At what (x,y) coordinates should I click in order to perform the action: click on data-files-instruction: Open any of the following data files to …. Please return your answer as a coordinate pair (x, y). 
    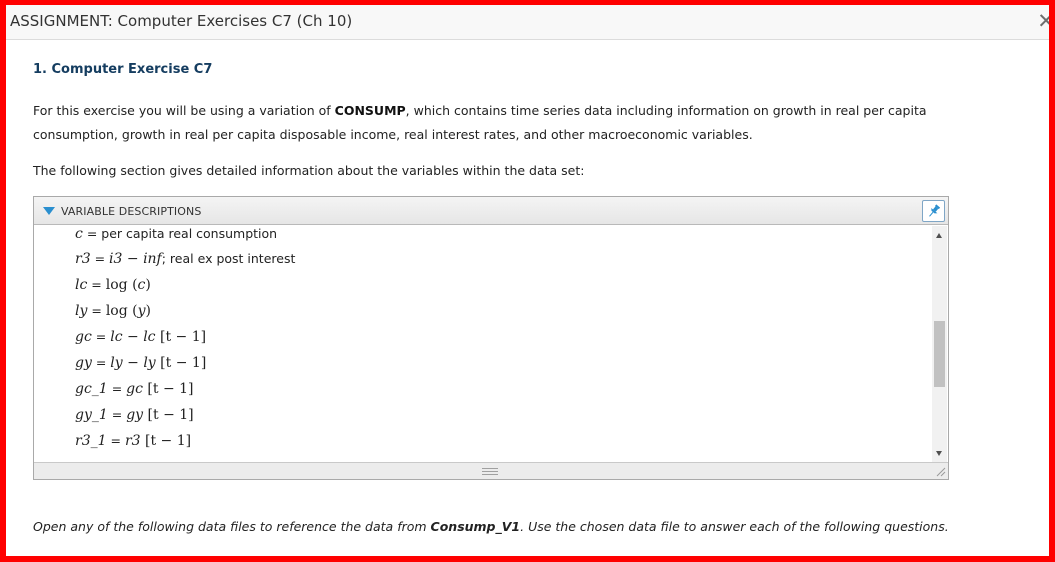
    Looking at the image, I should click on (533, 526).